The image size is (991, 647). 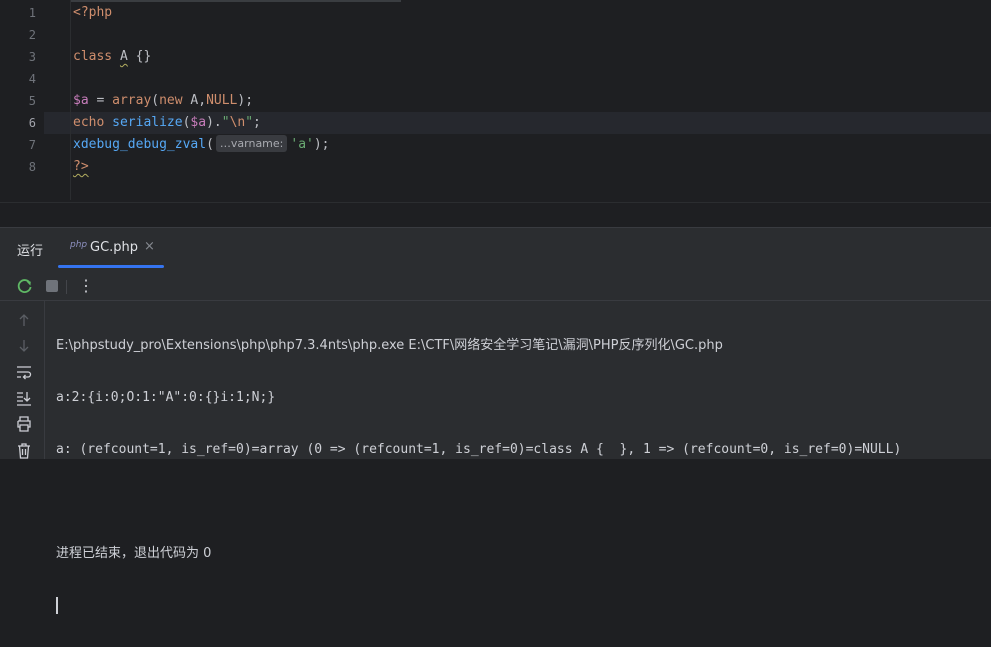 I want to click on more-options-icon: ⋮, so click(x=86, y=286).